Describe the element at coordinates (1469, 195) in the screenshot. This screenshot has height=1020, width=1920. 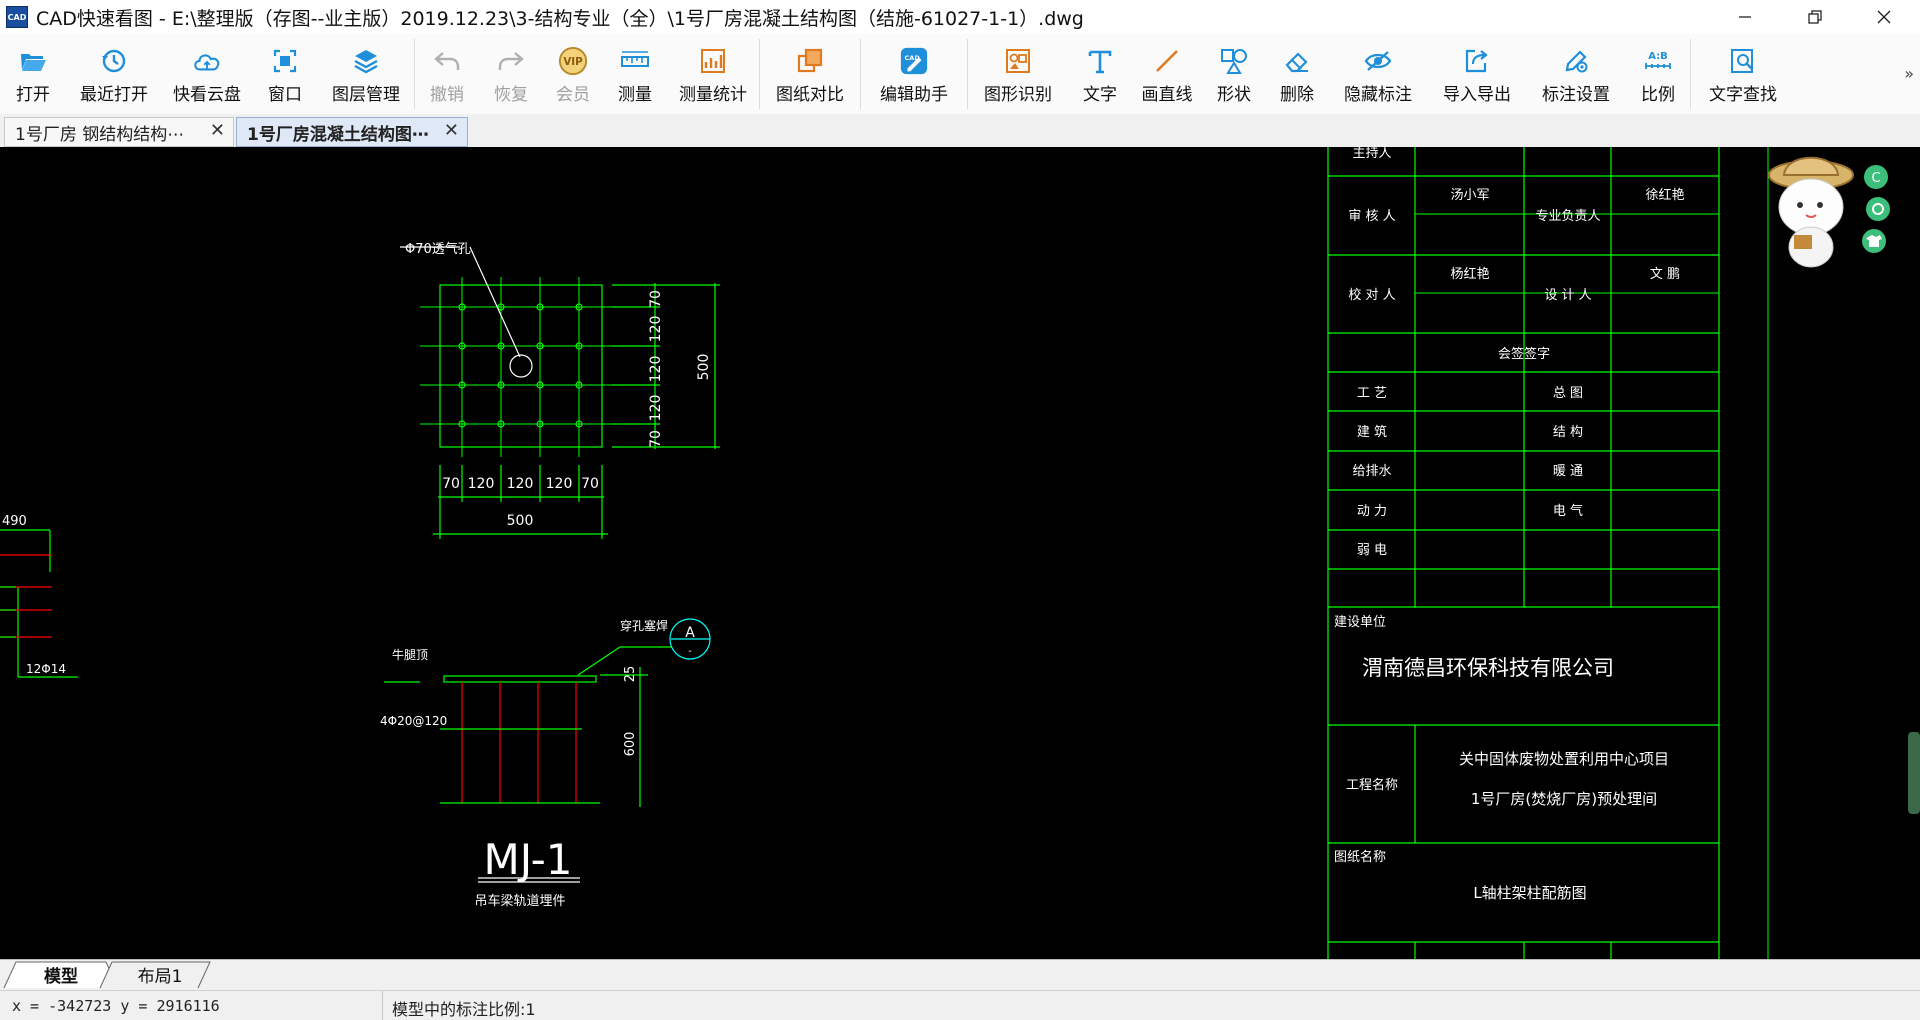
I see `tb-reviewer-name: 汤小军` at that location.